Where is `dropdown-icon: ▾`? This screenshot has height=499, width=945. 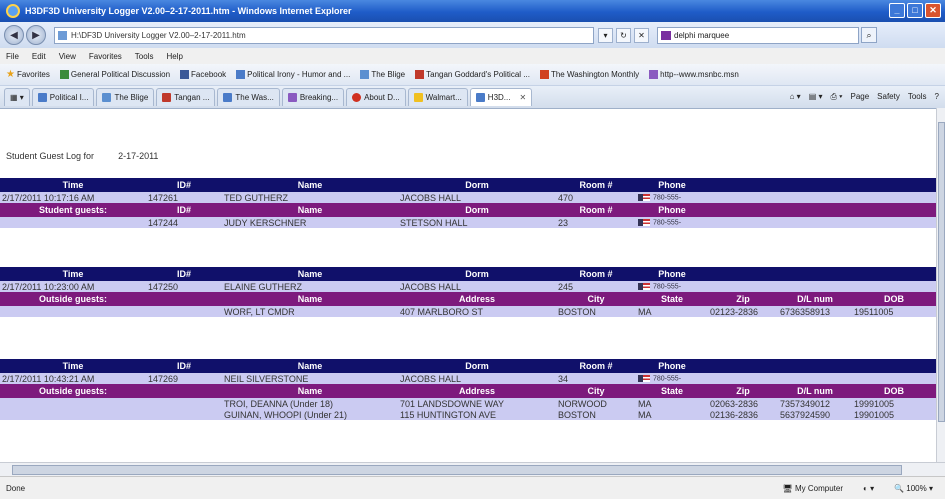 dropdown-icon: ▾ is located at coordinates (605, 35).